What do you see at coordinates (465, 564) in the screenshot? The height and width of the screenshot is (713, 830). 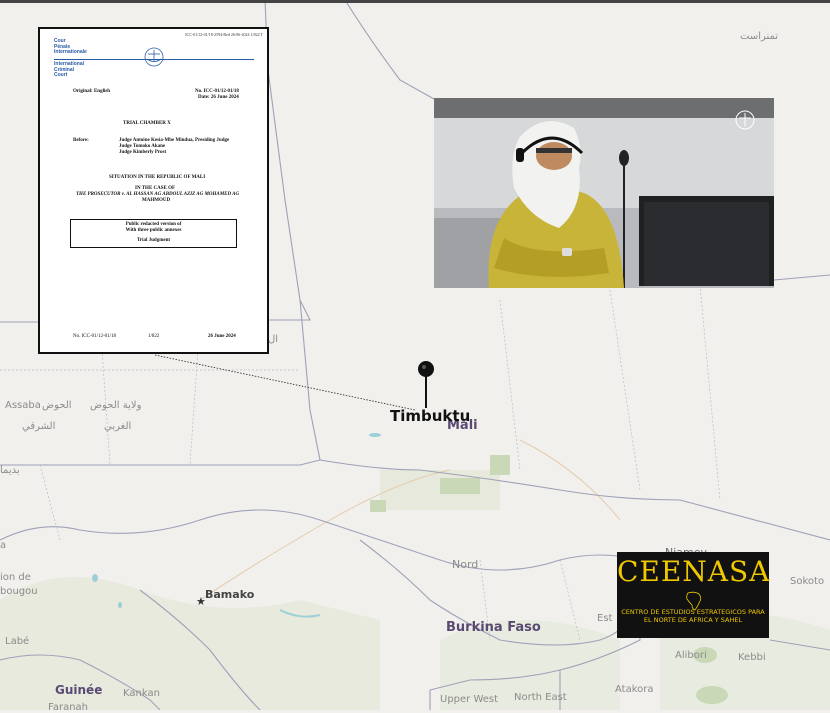 I see `label-nord: Nord` at bounding box center [465, 564].